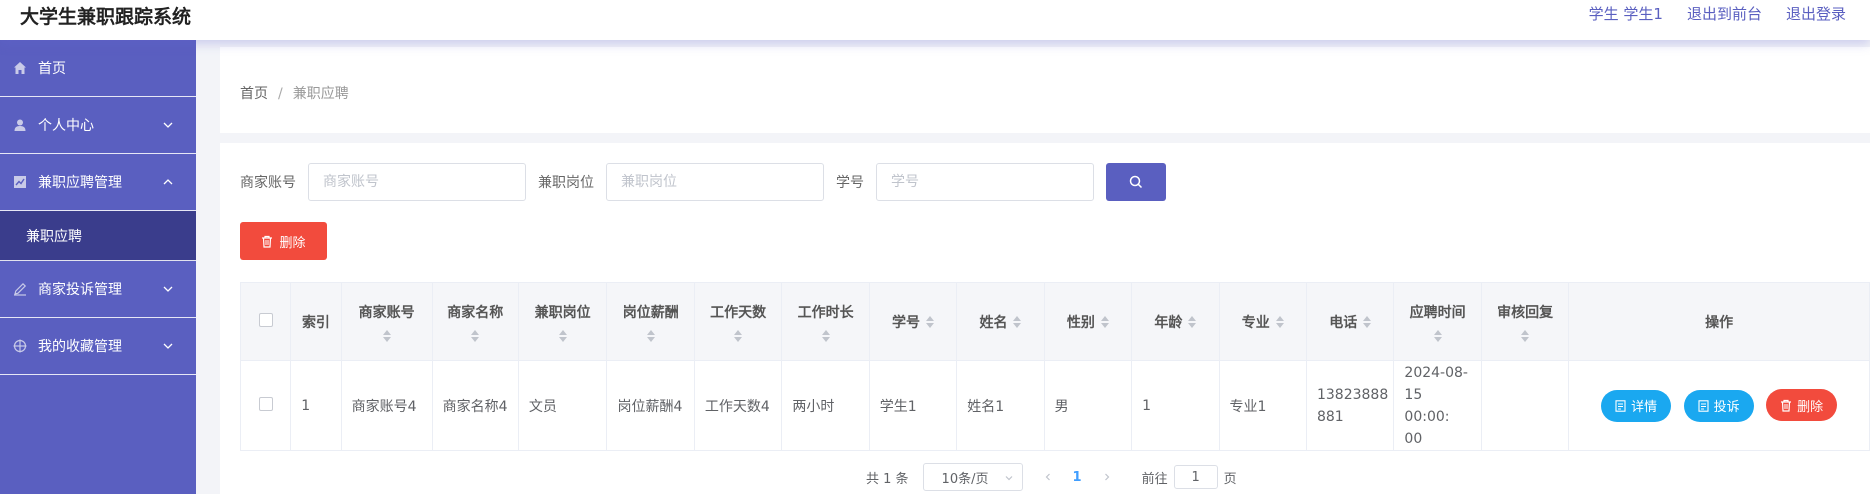  Describe the element at coordinates (66, 126) in the screenshot. I see `sidebar-item-label: 个人中心` at that location.